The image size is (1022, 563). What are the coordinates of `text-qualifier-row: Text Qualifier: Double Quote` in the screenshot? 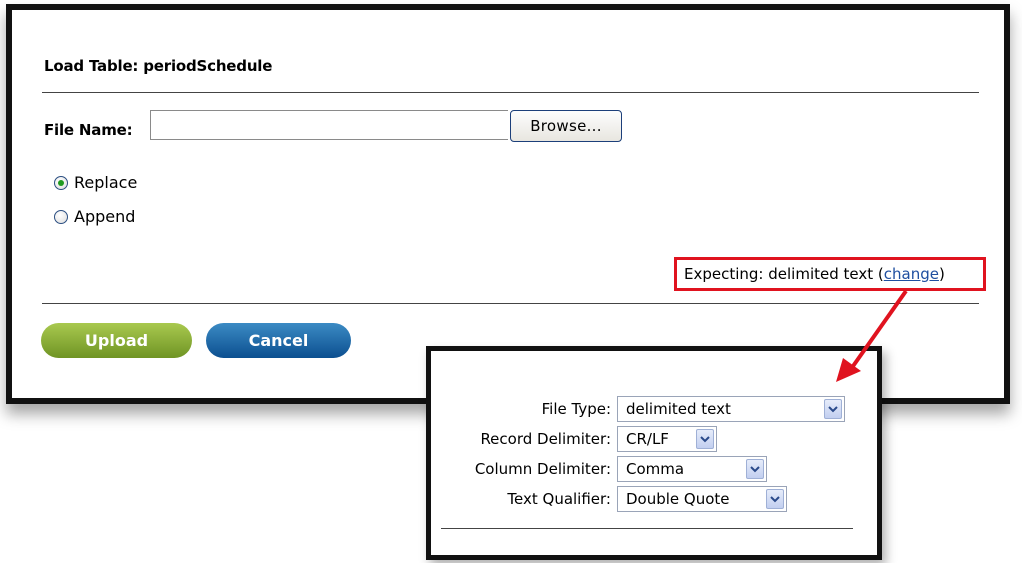 It's located at (609, 499).